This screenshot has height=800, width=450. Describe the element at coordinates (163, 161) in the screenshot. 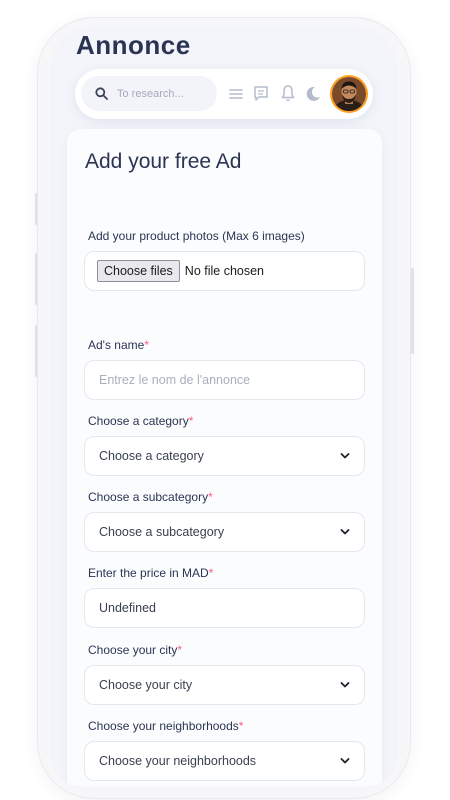

I see `form-title: Add your free Ad` at that location.